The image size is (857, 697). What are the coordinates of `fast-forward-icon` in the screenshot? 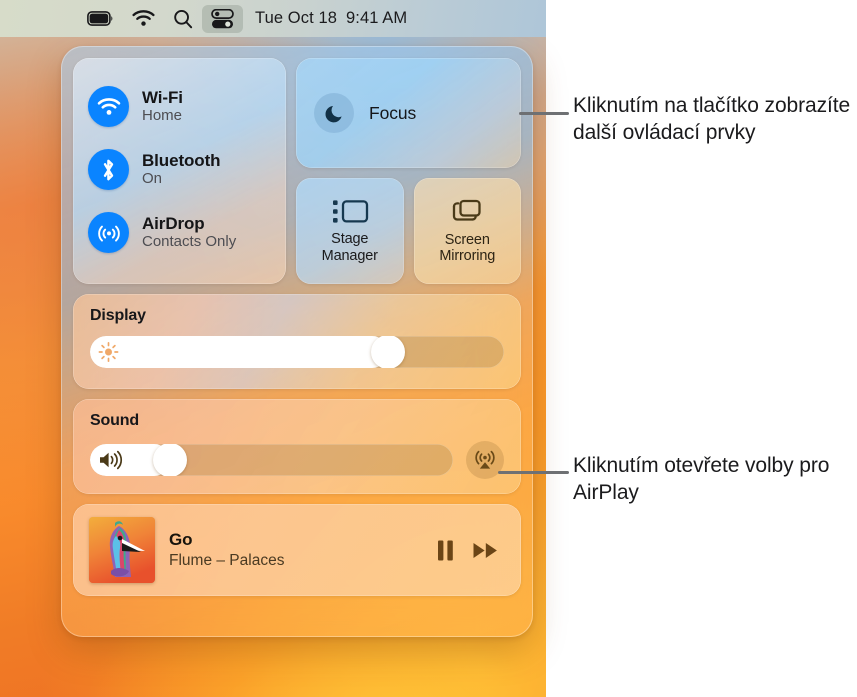 It's located at (485, 550).